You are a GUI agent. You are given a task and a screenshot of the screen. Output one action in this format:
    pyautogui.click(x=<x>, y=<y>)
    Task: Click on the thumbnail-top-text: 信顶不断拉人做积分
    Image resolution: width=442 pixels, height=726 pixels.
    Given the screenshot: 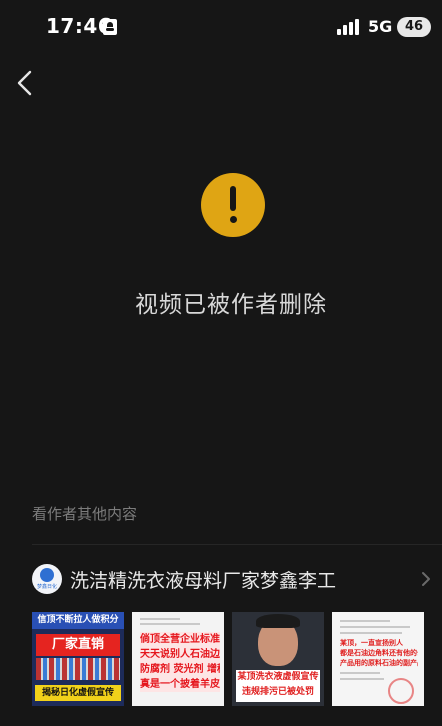 What is the action you would take?
    pyautogui.click(x=78, y=620)
    